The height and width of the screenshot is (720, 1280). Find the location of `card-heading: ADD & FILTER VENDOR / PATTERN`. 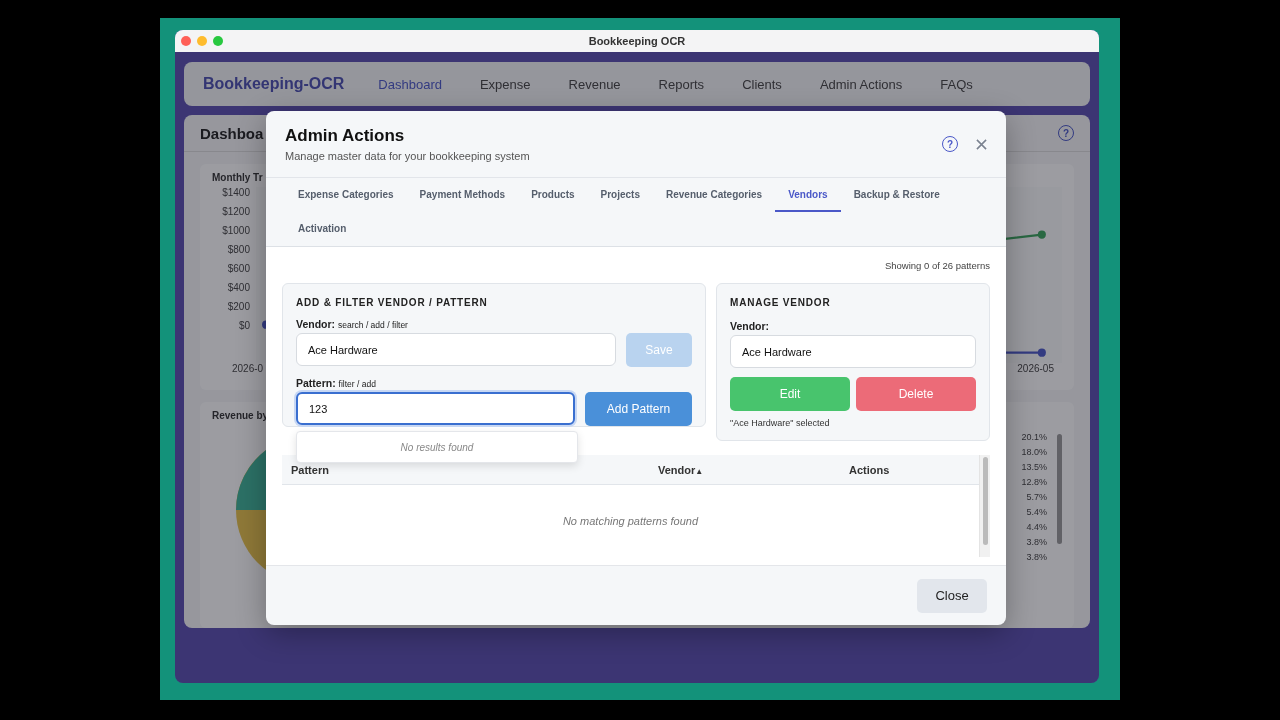

card-heading: ADD & FILTER VENDOR / PATTERN is located at coordinates (392, 302).